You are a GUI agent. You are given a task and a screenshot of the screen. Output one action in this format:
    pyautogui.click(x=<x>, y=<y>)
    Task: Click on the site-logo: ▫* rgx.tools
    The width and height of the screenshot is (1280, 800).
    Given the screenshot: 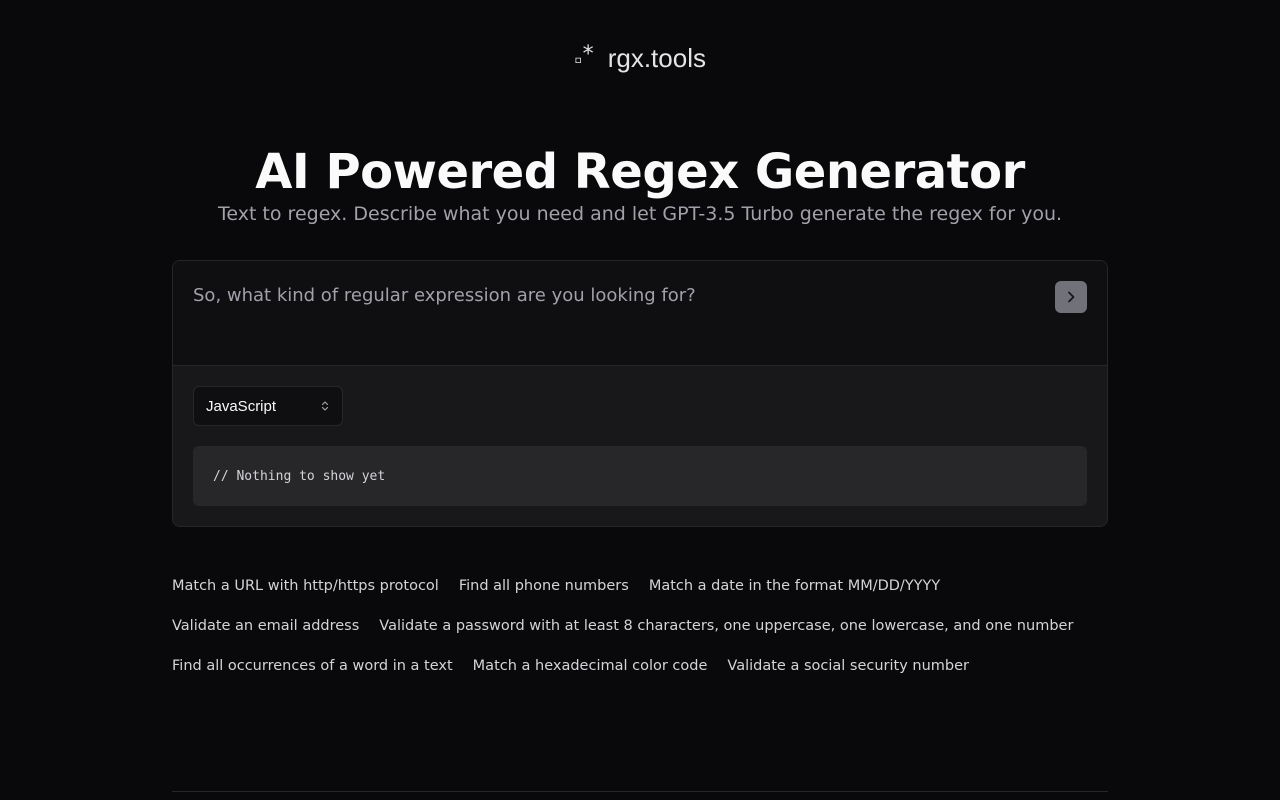 What is the action you would take?
    pyautogui.click(x=640, y=57)
    